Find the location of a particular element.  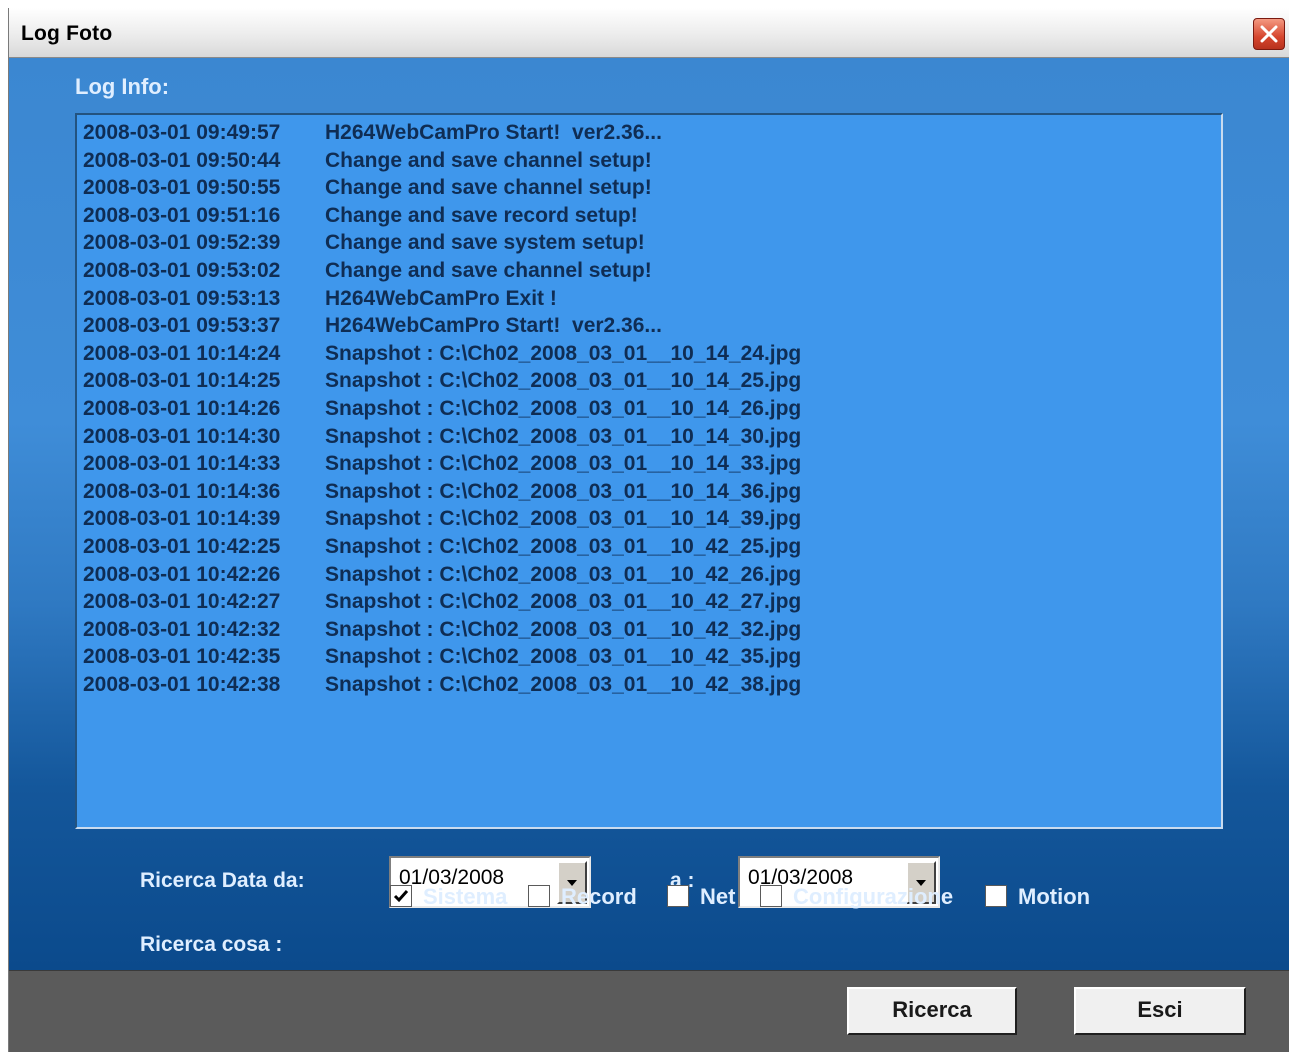

log-entry-timestamp: 2008-03-01 09:50:55 is located at coordinates (182, 188).